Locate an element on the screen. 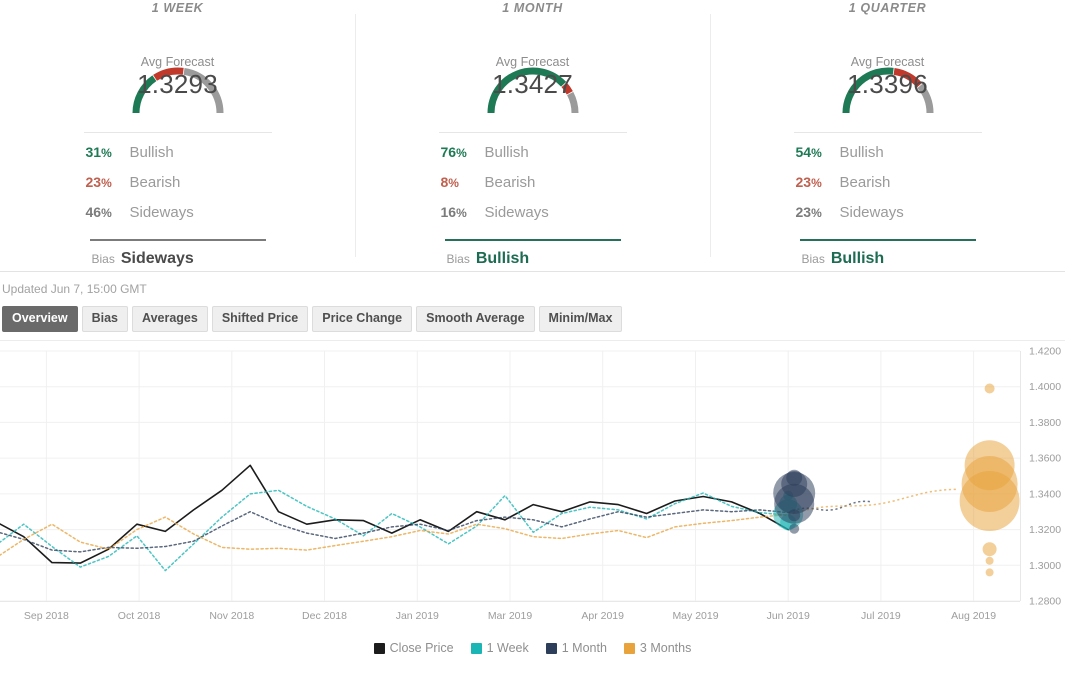  chart-legend: Close Price 1 Week 1 Month 3 Months is located at coordinates (532, 648).